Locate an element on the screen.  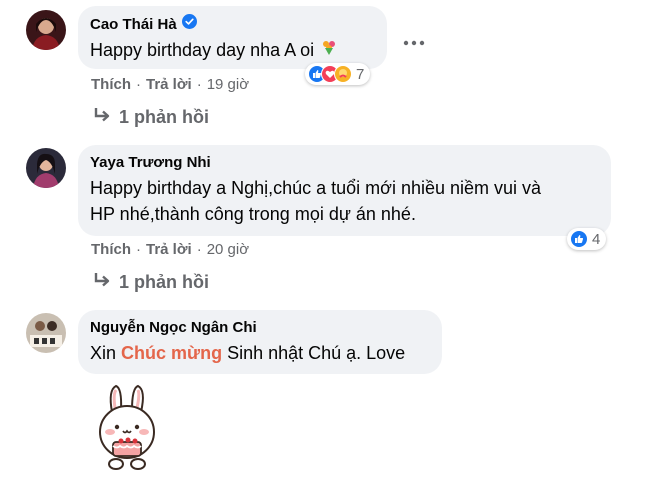
like-icon is located at coordinates (579, 239).